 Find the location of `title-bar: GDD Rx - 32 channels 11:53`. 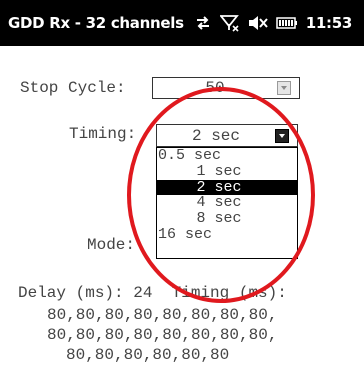

title-bar: GDD Rx - 32 channels 11:53 is located at coordinates (182, 23).